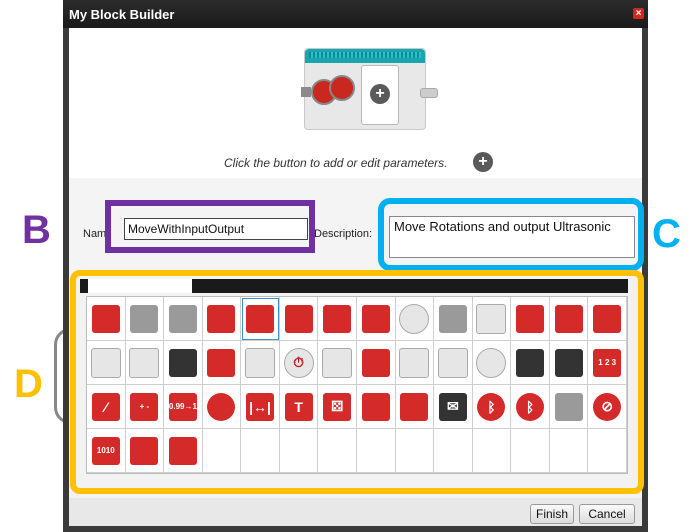 The height and width of the screenshot is (532, 690). Describe the element at coordinates (607, 514) in the screenshot. I see `cancel-button: Cancel` at that location.